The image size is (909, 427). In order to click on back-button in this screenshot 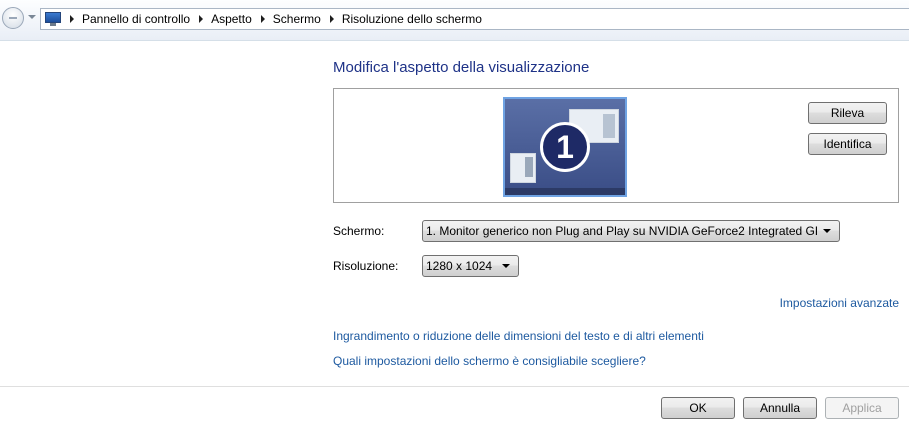, I will do `click(13, 18)`.